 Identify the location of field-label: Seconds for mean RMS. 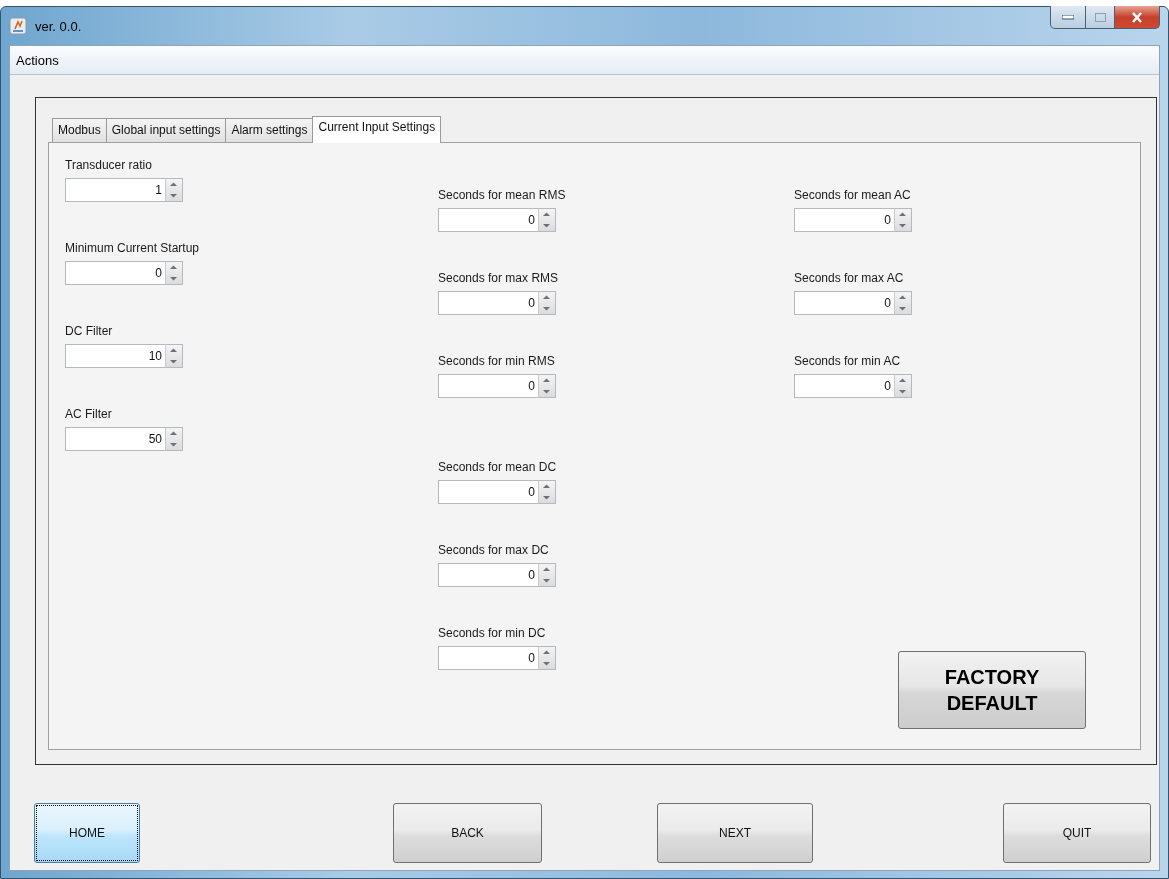
(502, 195).